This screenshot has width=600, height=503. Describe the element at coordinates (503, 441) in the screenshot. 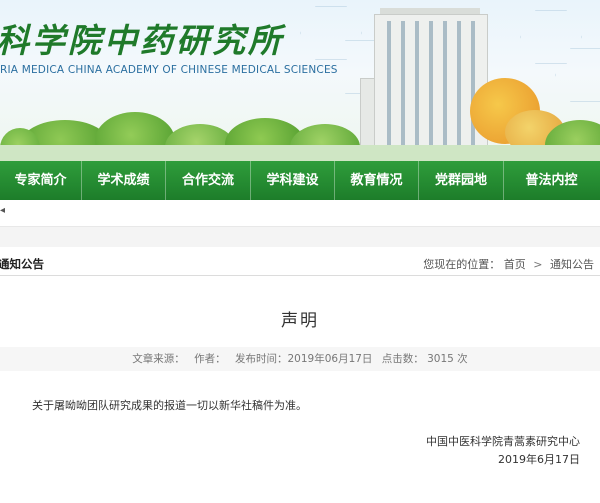

I see `signature-org: 中国中医科学院青蒿素研究中心` at that location.